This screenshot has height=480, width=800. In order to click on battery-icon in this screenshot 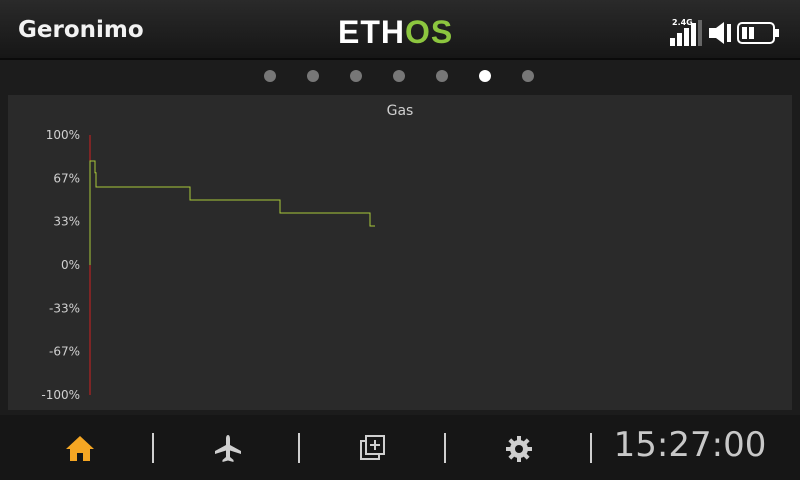, I will do `click(758, 33)`.